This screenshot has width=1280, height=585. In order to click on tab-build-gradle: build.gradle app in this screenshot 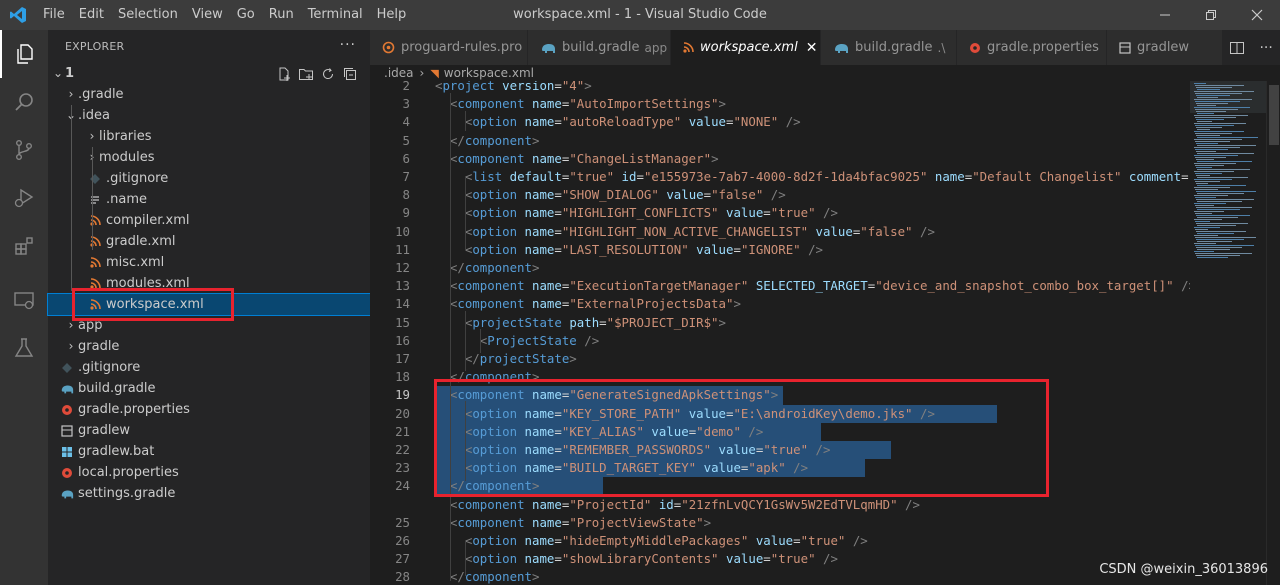, I will do `click(599, 47)`.